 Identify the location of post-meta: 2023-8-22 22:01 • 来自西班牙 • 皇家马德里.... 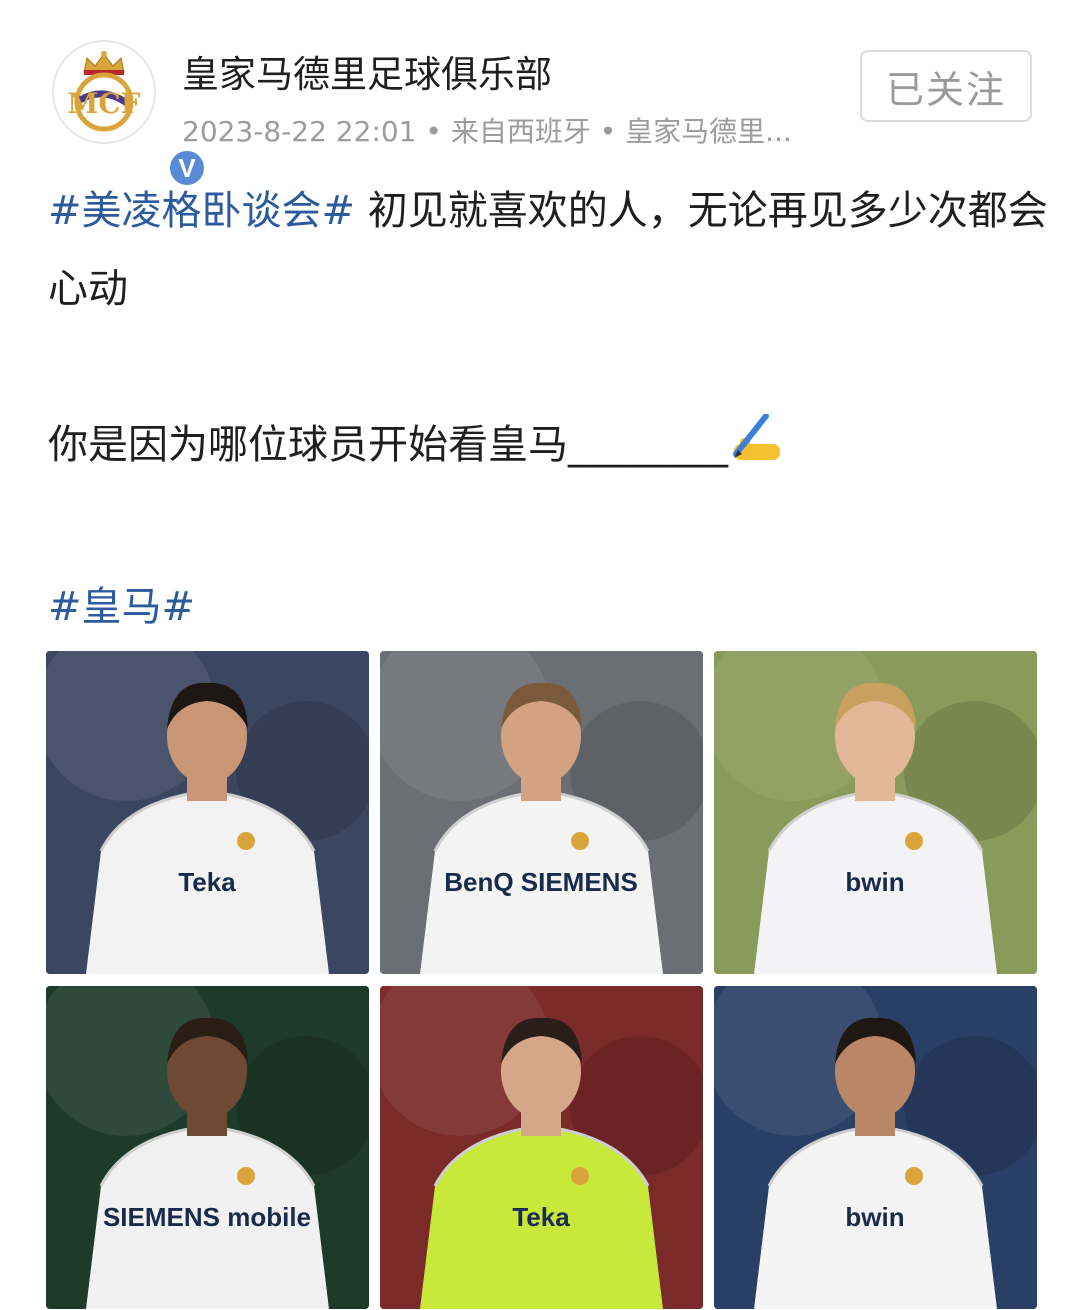
(487, 131).